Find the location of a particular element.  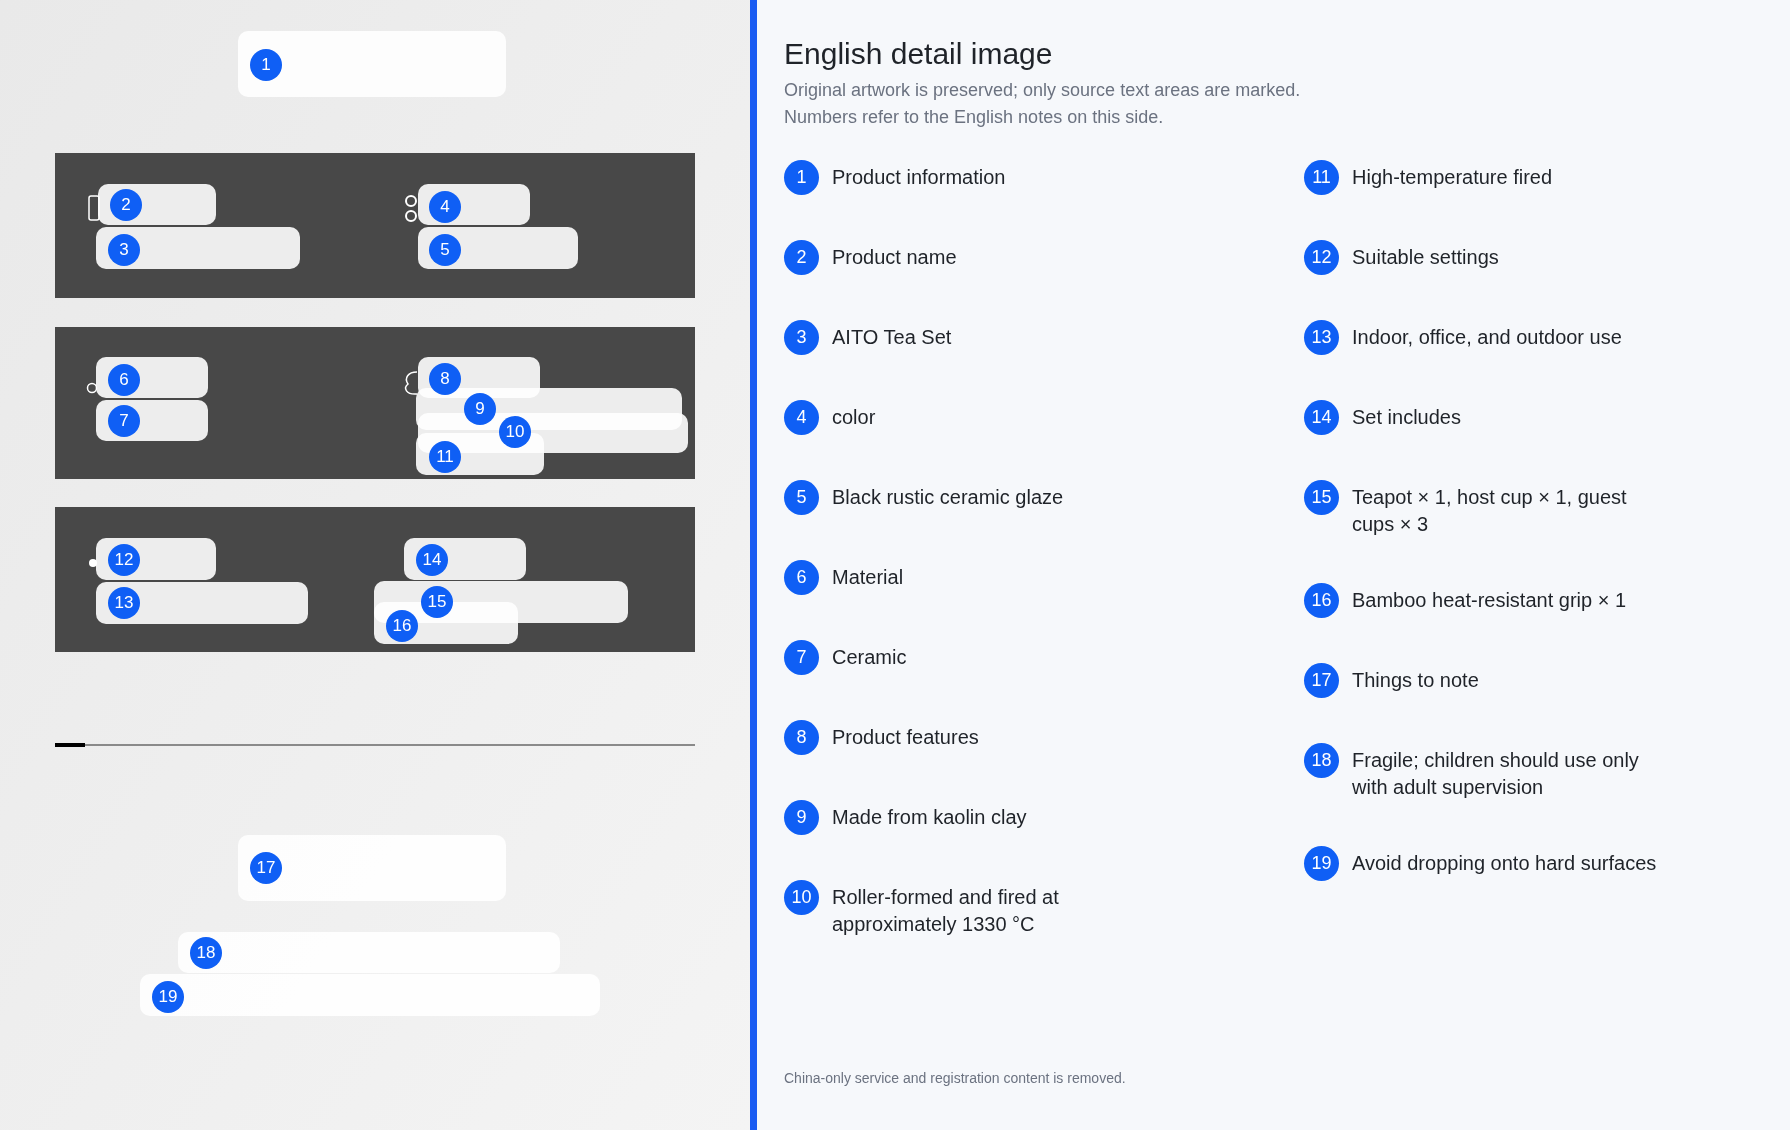

note-text: Material is located at coordinates (868, 577).